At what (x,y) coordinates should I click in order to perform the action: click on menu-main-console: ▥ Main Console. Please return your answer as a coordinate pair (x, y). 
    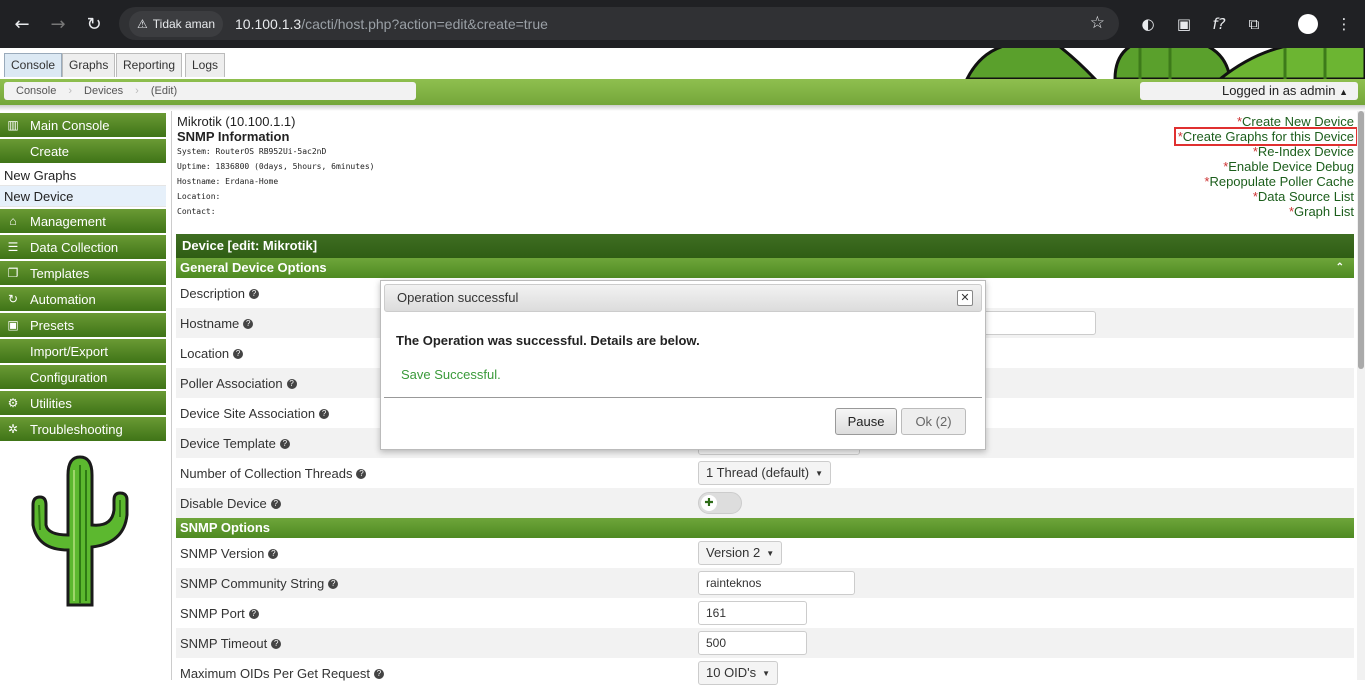
    Looking at the image, I should click on (83, 125).